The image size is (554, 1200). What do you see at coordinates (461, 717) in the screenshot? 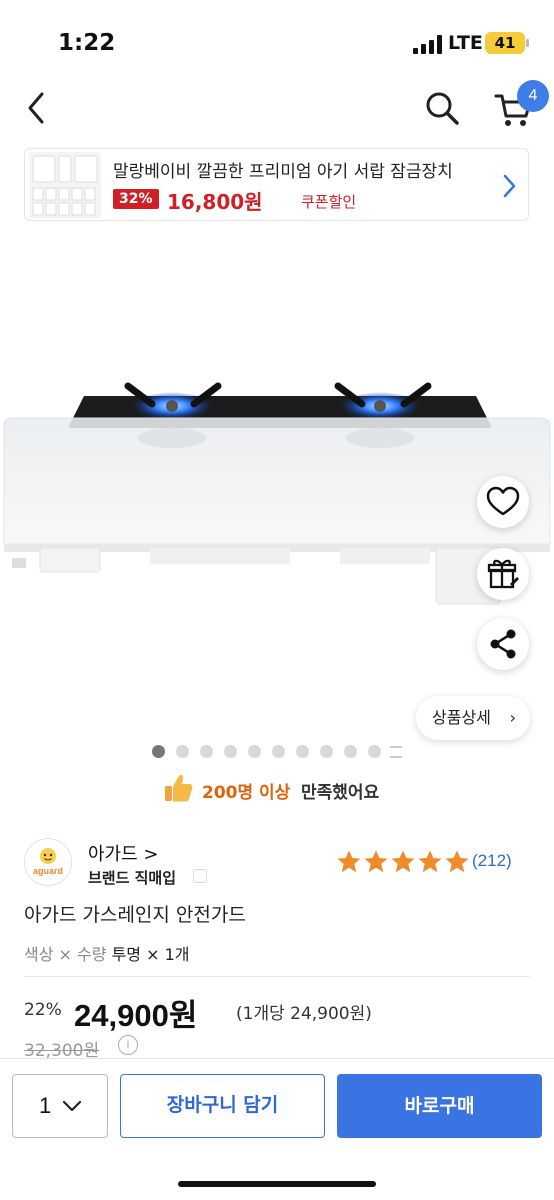
I see `product-detail-label: 상품상세` at bounding box center [461, 717].